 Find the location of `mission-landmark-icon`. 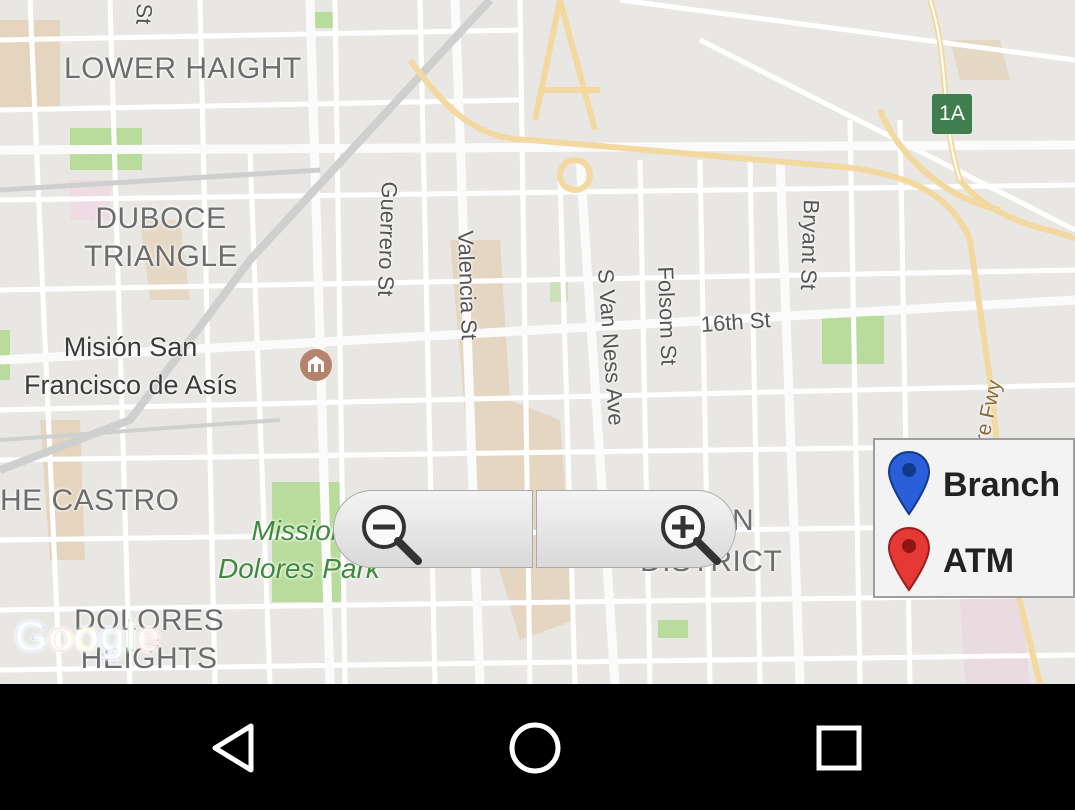

mission-landmark-icon is located at coordinates (316, 365).